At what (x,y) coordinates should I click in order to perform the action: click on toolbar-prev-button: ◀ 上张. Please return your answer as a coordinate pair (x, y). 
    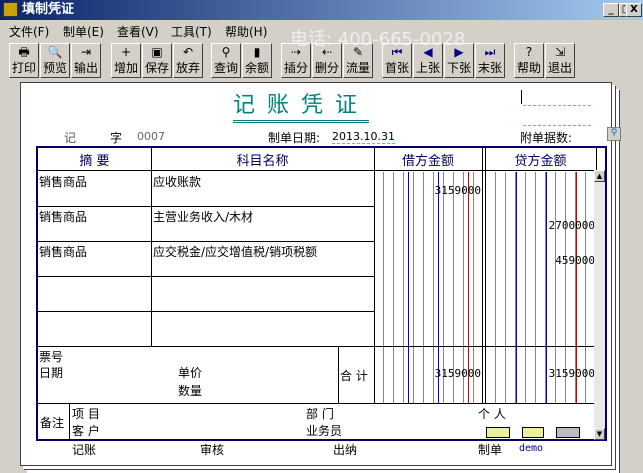
    Looking at the image, I should click on (428, 60).